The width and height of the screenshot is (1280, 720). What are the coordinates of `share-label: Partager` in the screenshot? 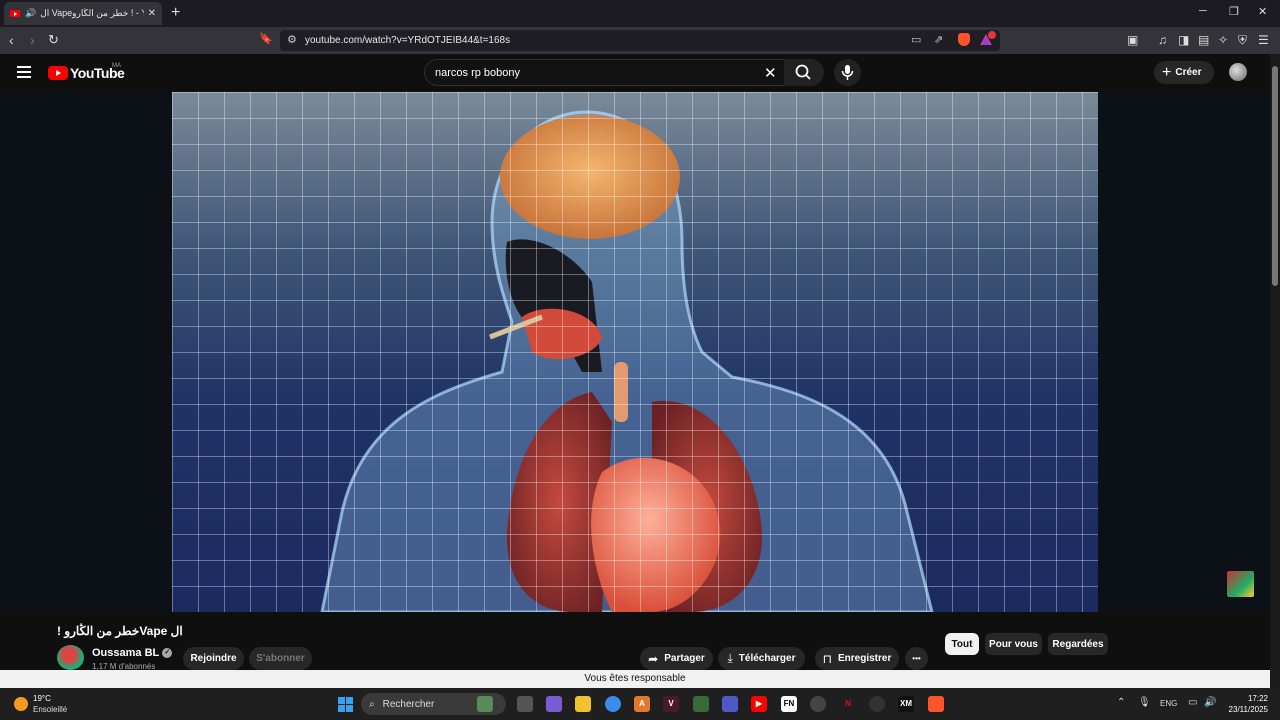 It's located at (684, 658).